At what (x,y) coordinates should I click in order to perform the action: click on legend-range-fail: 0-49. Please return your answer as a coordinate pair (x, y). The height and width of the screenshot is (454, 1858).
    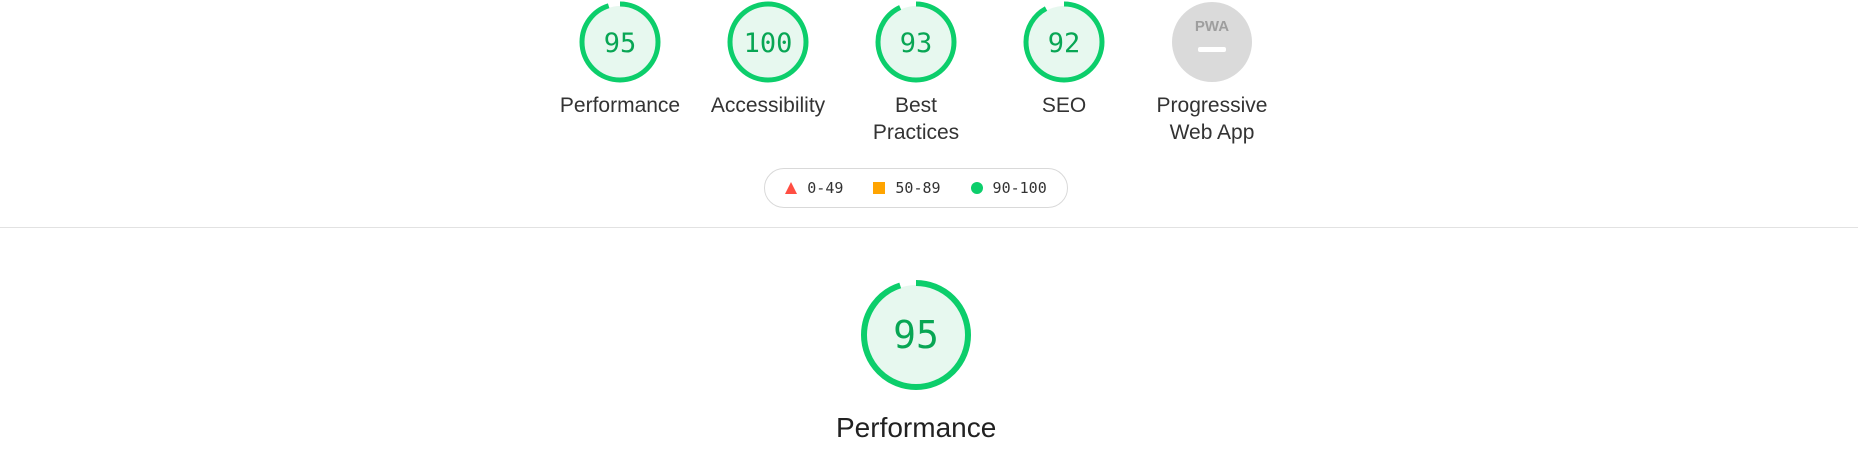
    Looking at the image, I should click on (825, 188).